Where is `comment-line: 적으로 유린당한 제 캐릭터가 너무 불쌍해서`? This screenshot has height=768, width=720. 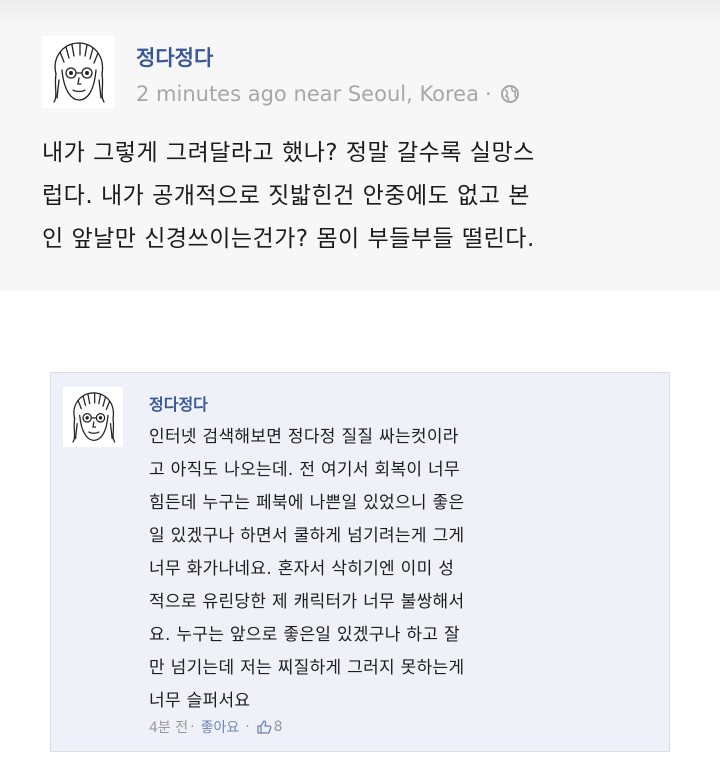 comment-line: 적으로 유린당한 제 캐릭터가 너무 불쌍해서 is located at coordinates (307, 602).